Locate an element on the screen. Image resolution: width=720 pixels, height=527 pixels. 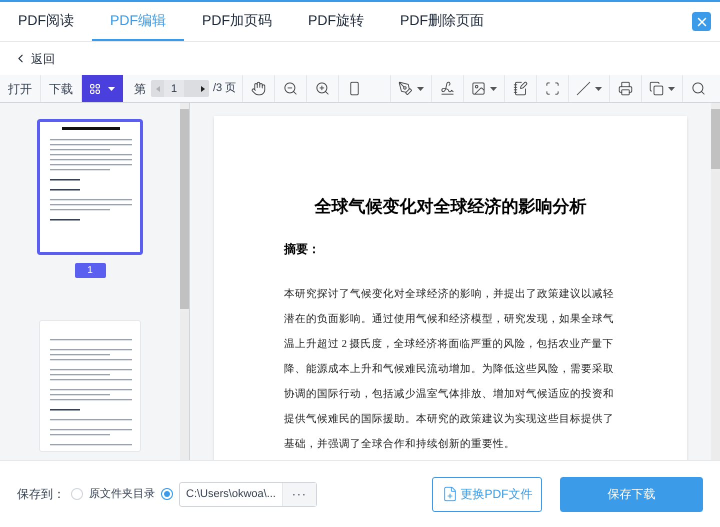
toolbar-button: 打开 is located at coordinates (20, 88).